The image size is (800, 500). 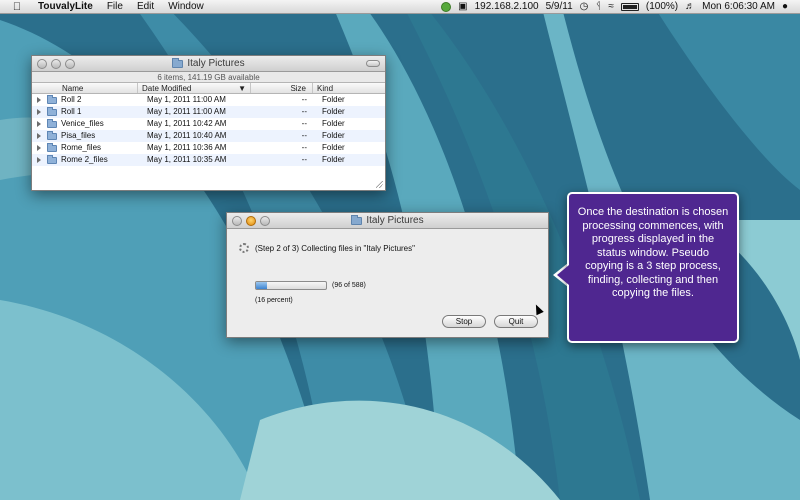 What do you see at coordinates (81, 147) in the screenshot?
I see `file-name: Rome_files` at bounding box center [81, 147].